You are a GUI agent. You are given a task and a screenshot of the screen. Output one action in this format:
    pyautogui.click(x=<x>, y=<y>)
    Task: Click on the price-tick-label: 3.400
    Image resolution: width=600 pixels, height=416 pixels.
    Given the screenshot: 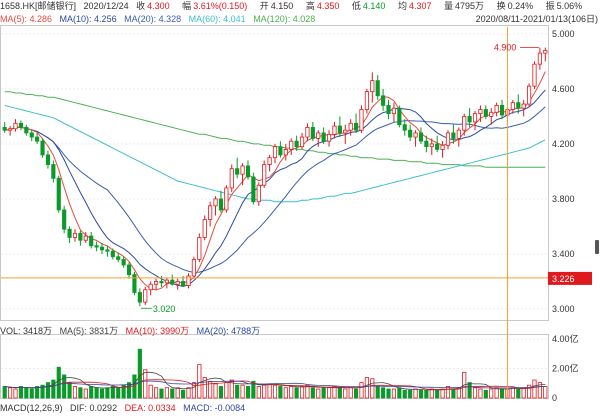 What is the action you would take?
    pyautogui.click(x=563, y=254)
    